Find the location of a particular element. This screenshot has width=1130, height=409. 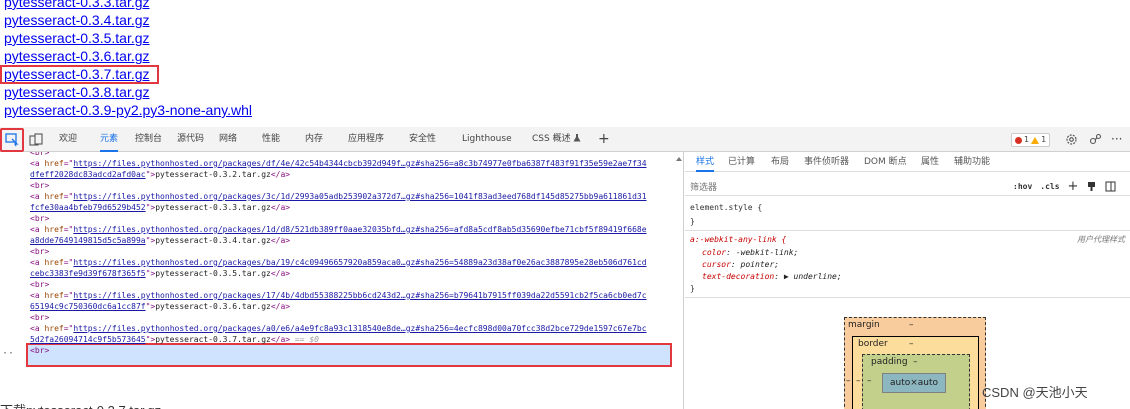

connections-button is located at coordinates (1095, 139).